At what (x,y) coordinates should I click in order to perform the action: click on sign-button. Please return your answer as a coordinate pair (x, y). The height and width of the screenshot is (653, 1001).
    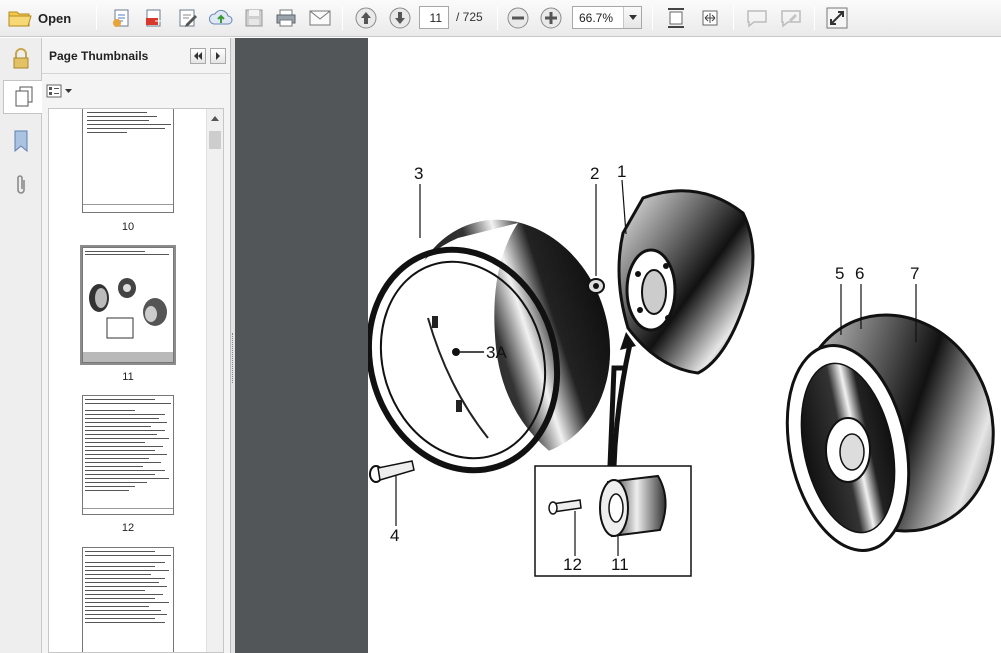
    Looking at the image, I should click on (791, 18).